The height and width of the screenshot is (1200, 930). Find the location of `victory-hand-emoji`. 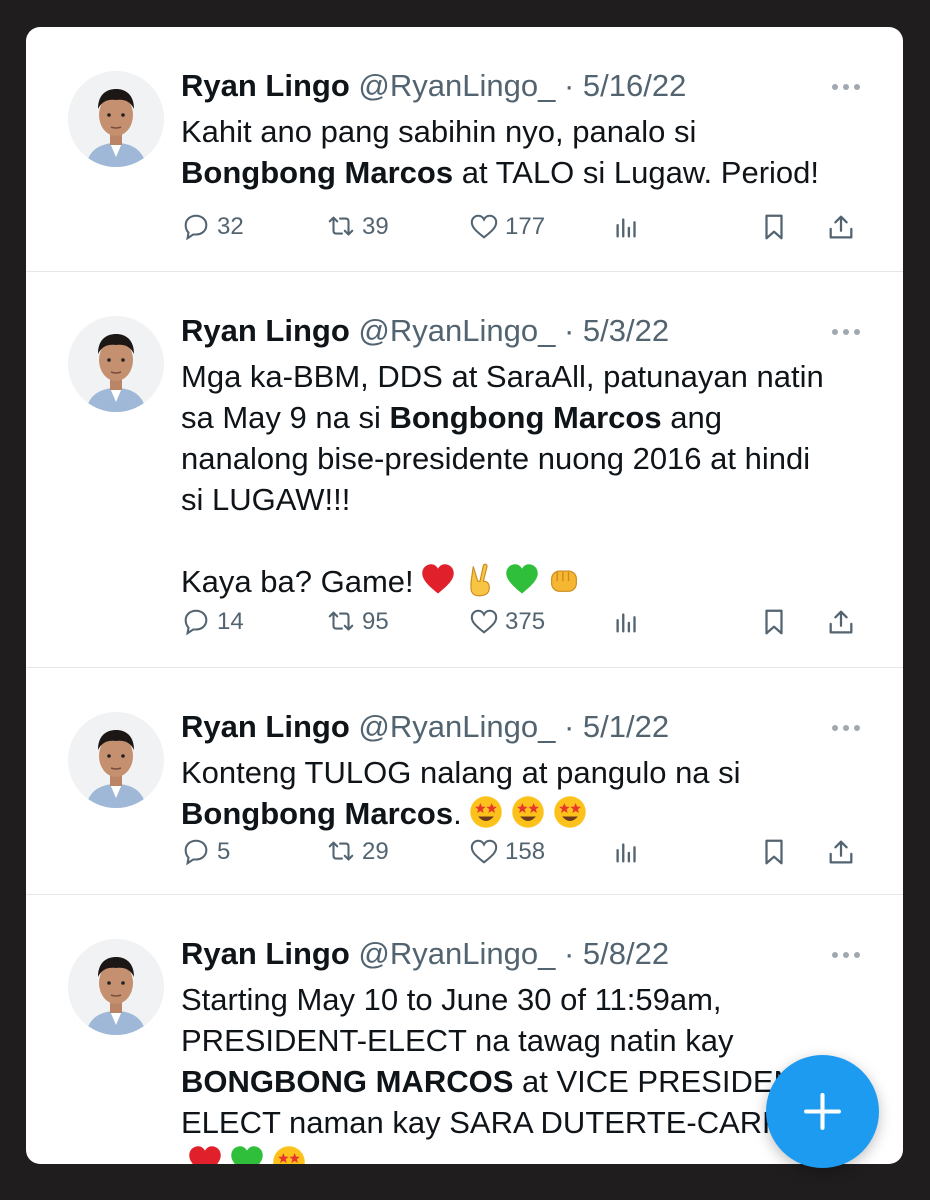

victory-hand-emoji is located at coordinates (480, 580).